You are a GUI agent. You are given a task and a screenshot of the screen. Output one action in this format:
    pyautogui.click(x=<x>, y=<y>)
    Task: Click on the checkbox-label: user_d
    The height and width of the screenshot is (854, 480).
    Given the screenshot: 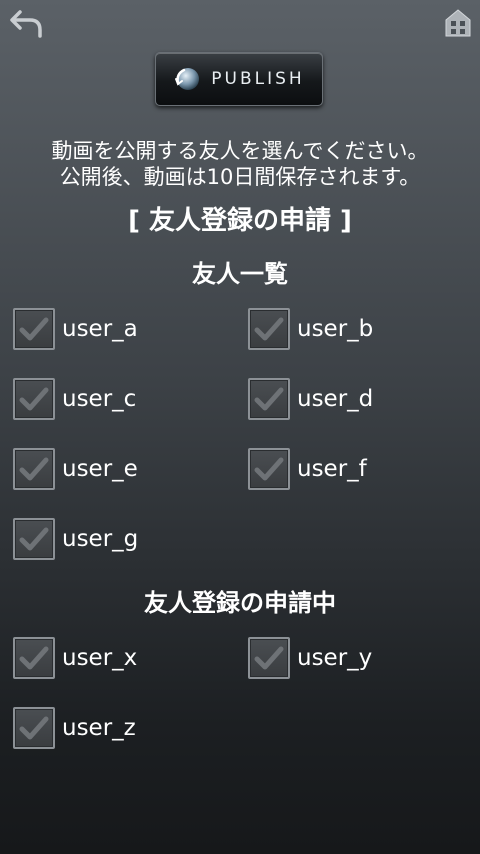 What is the action you would take?
    pyautogui.click(x=335, y=399)
    